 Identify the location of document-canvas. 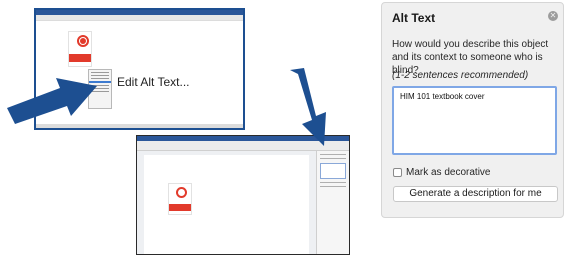
(226, 202).